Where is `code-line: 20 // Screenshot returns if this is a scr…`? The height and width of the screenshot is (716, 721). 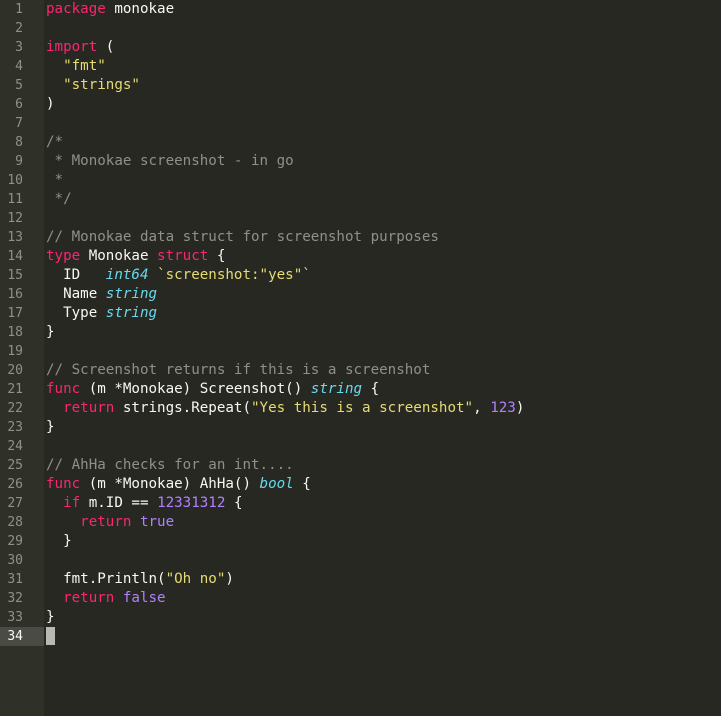
code-line: 20 // Screenshot returns if this is a scr… is located at coordinates (360, 370).